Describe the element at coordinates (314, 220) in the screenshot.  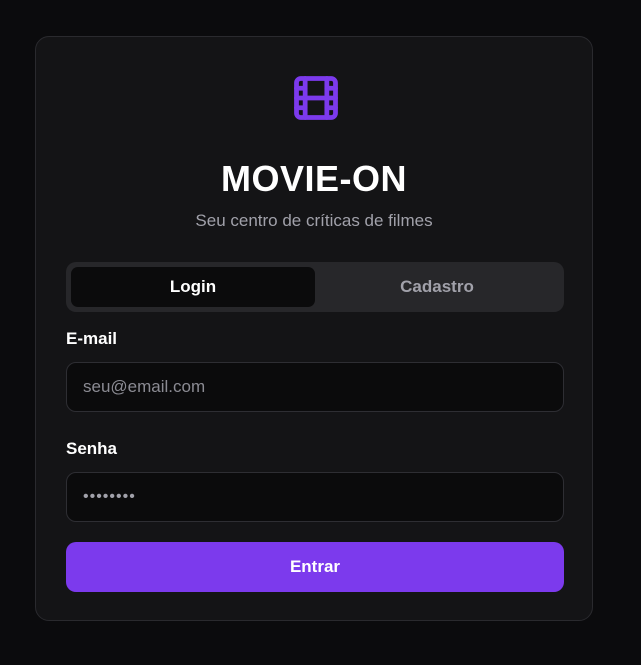
I see `app-subtitle: Seu centro de críticas de filmes` at that location.